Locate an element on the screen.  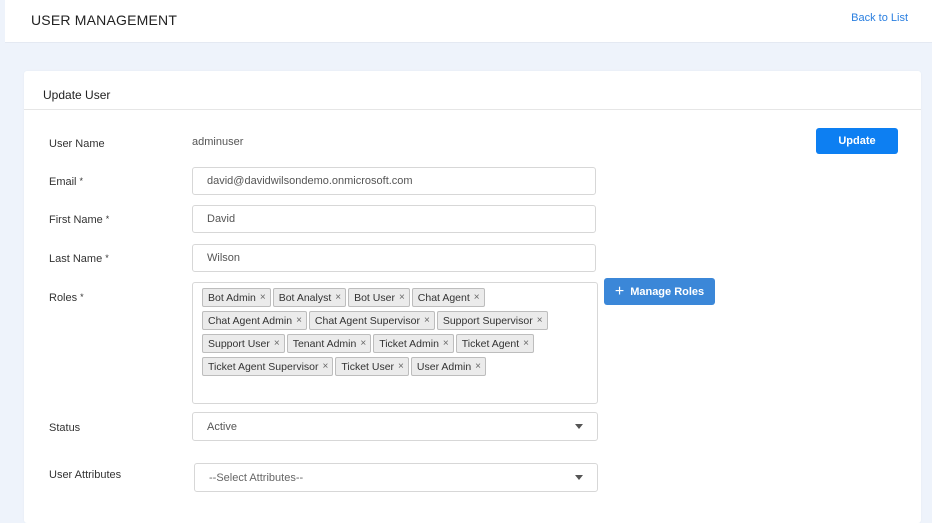
role-chip: Ticket Agent Supervisor × is located at coordinates (268, 366).